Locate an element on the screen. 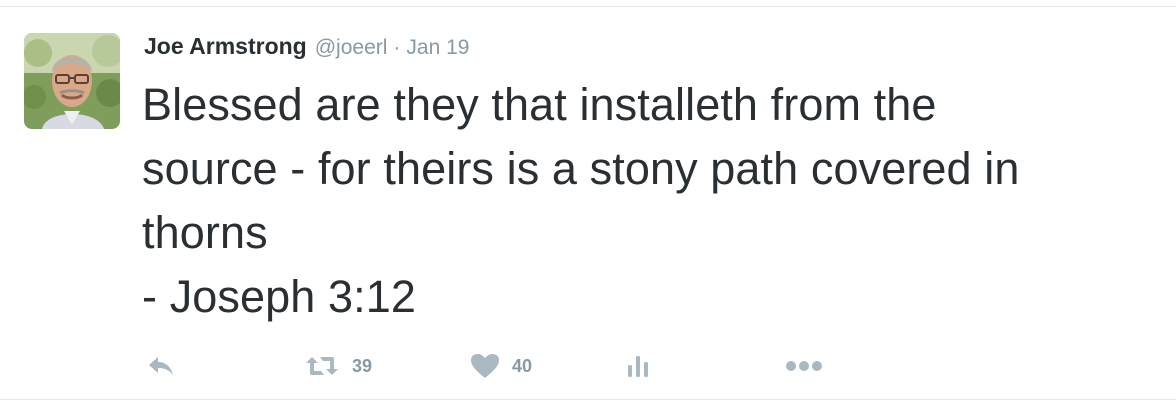  avatar-image is located at coordinates (72, 81).